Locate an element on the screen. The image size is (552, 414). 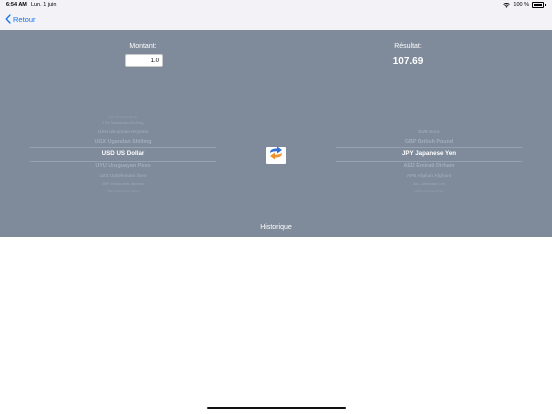
picker-row: UZS Uzbekistani Som is located at coordinates (123, 175).